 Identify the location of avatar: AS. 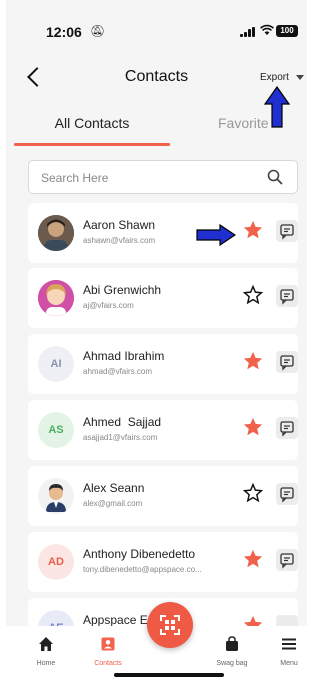
(56, 430).